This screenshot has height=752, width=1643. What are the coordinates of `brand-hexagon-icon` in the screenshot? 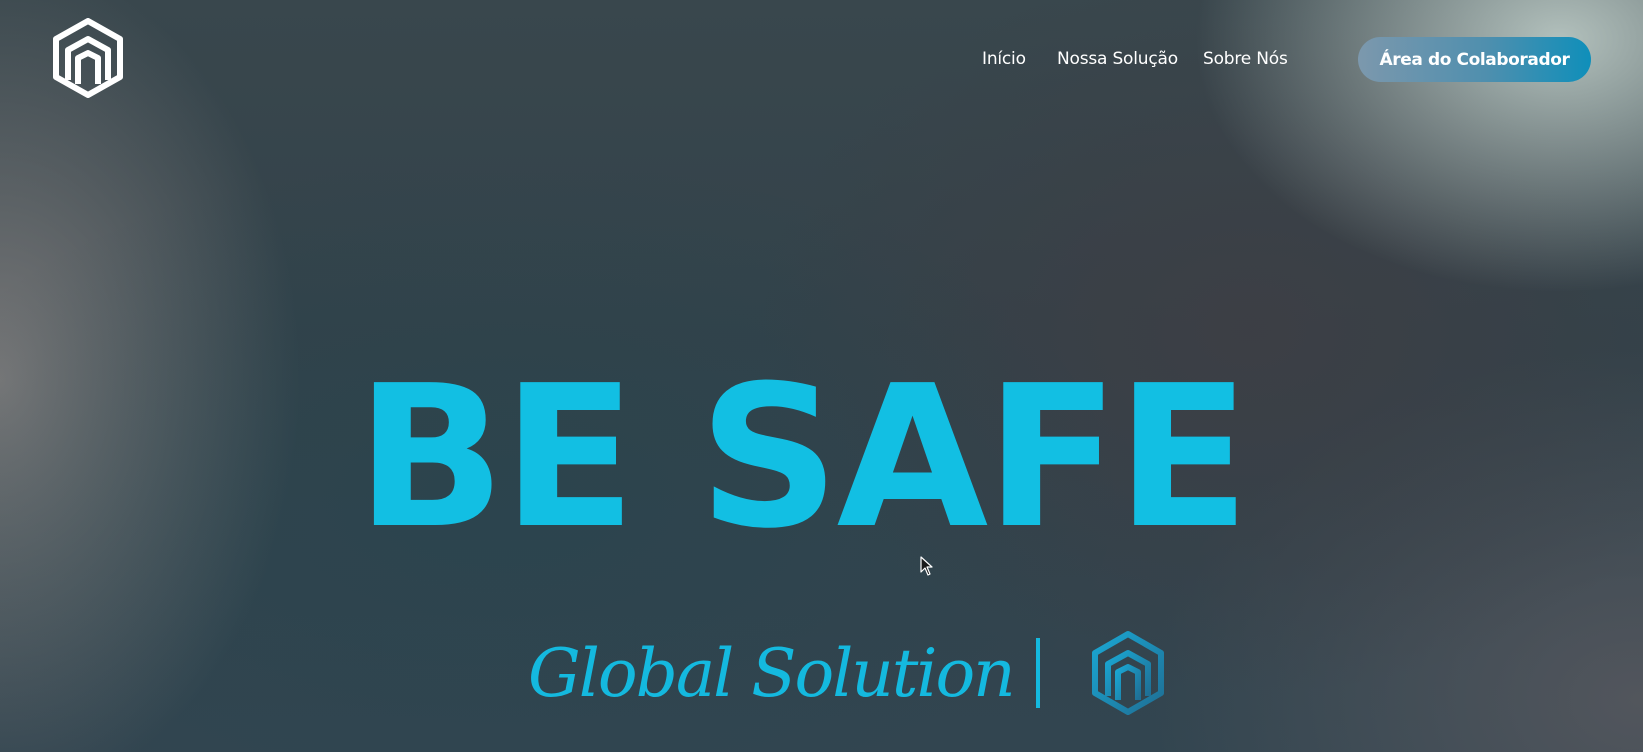 It's located at (1127, 673).